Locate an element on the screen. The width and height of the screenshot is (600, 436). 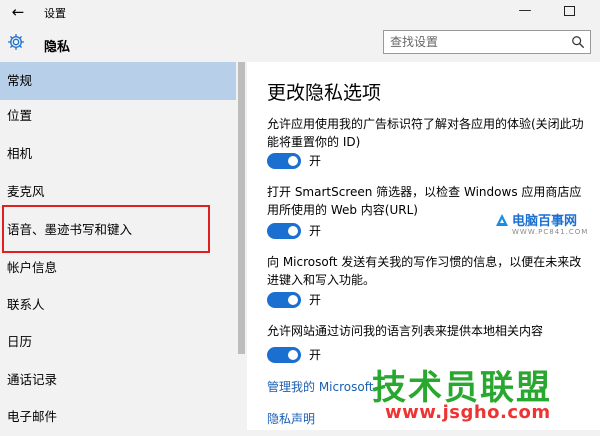
page-title: 更改隐私选项 is located at coordinates (324, 93).